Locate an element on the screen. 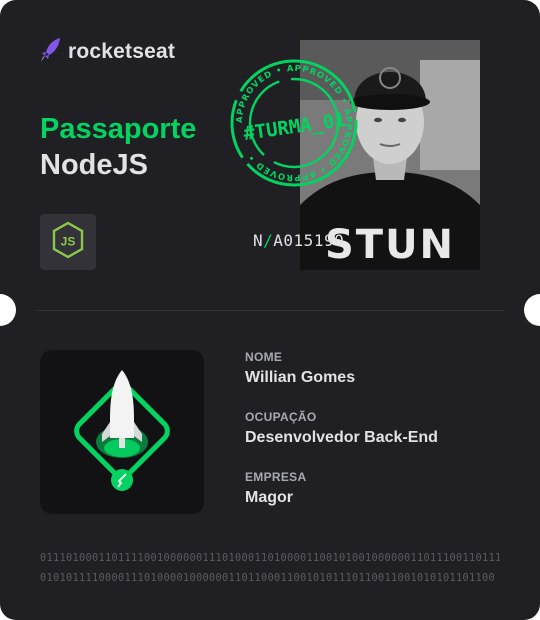 This screenshot has width=540, height=620. stamp-text: #TURMA_01 is located at coordinates (294, 127).